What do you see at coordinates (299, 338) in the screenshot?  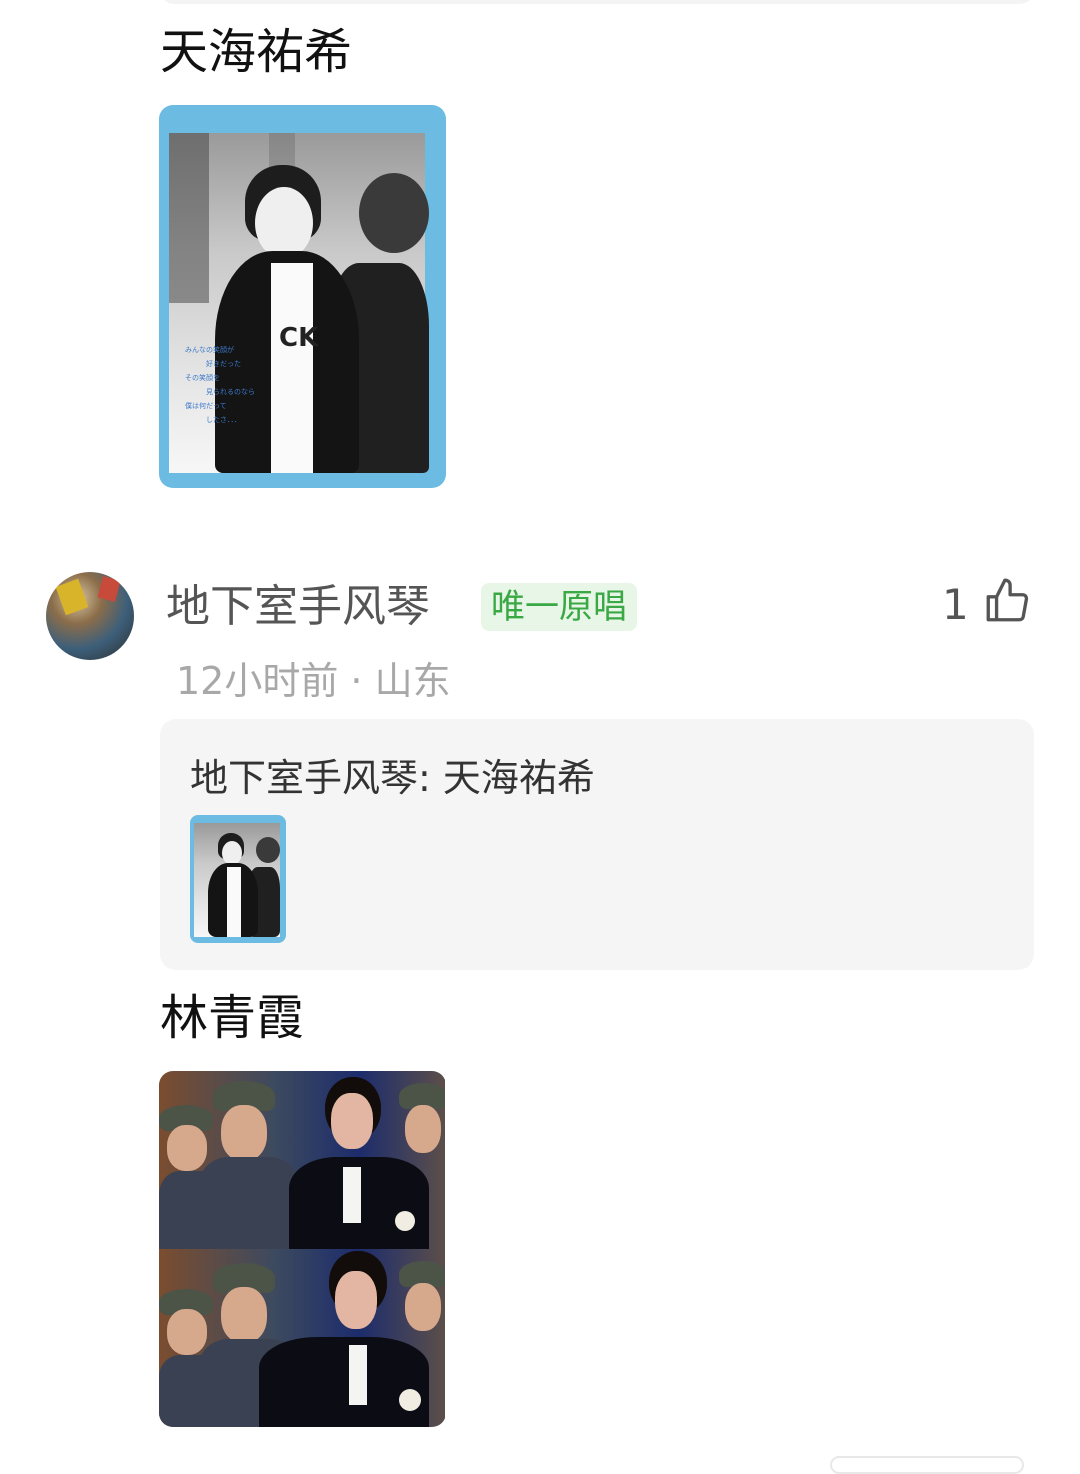 I see `shirt-logo: CK` at bounding box center [299, 338].